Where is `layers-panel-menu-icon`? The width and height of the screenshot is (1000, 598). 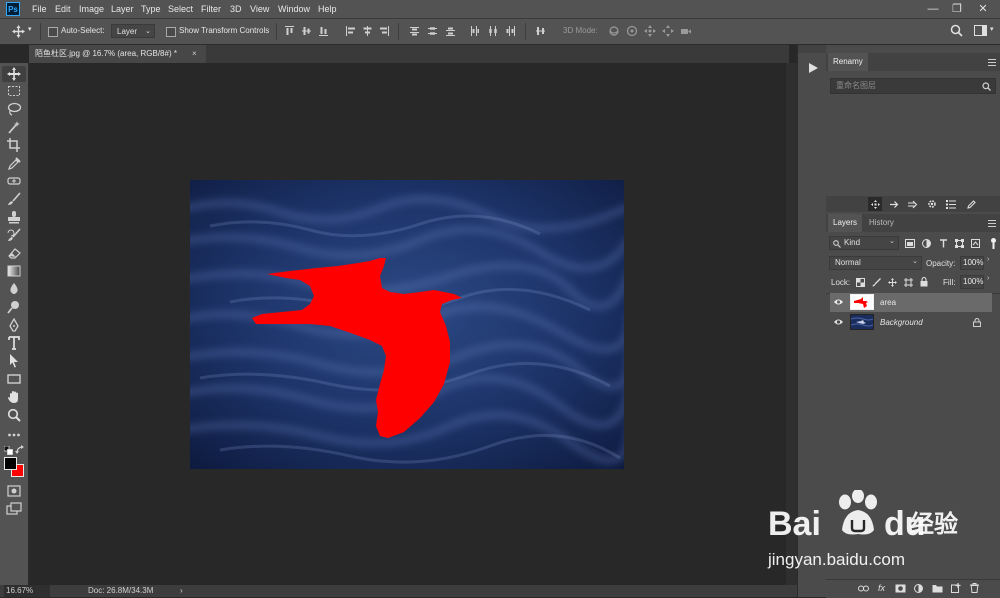
layers-panel-menu-icon is located at coordinates (992, 223).